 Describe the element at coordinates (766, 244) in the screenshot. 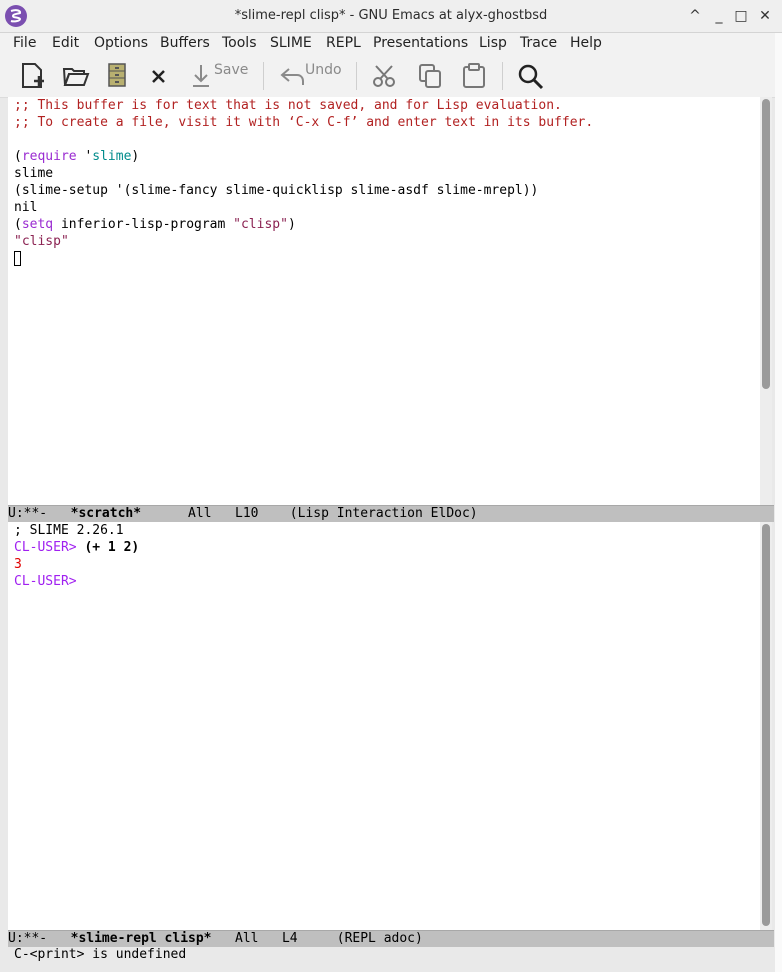

I see `scratch-scrollbar-thumb` at that location.